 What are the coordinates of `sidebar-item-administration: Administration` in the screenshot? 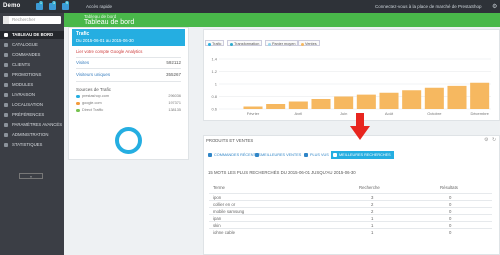 It's located at (32, 135).